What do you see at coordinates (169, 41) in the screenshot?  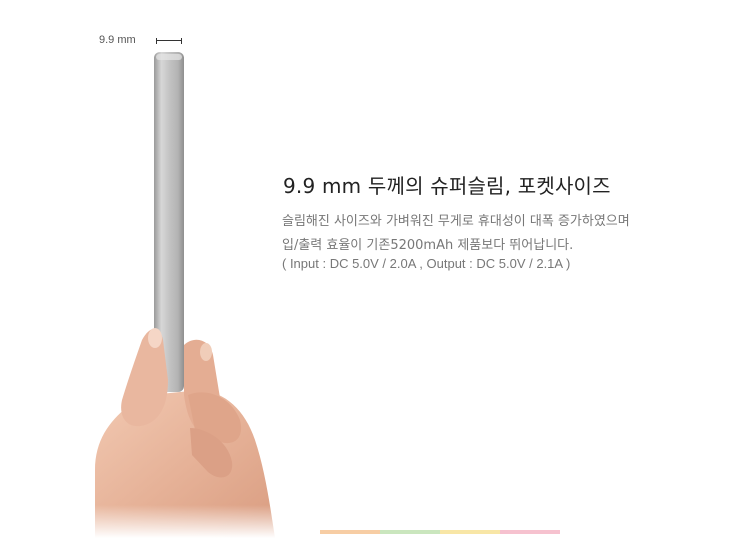 I see `thickness-dimension-marker` at bounding box center [169, 41].